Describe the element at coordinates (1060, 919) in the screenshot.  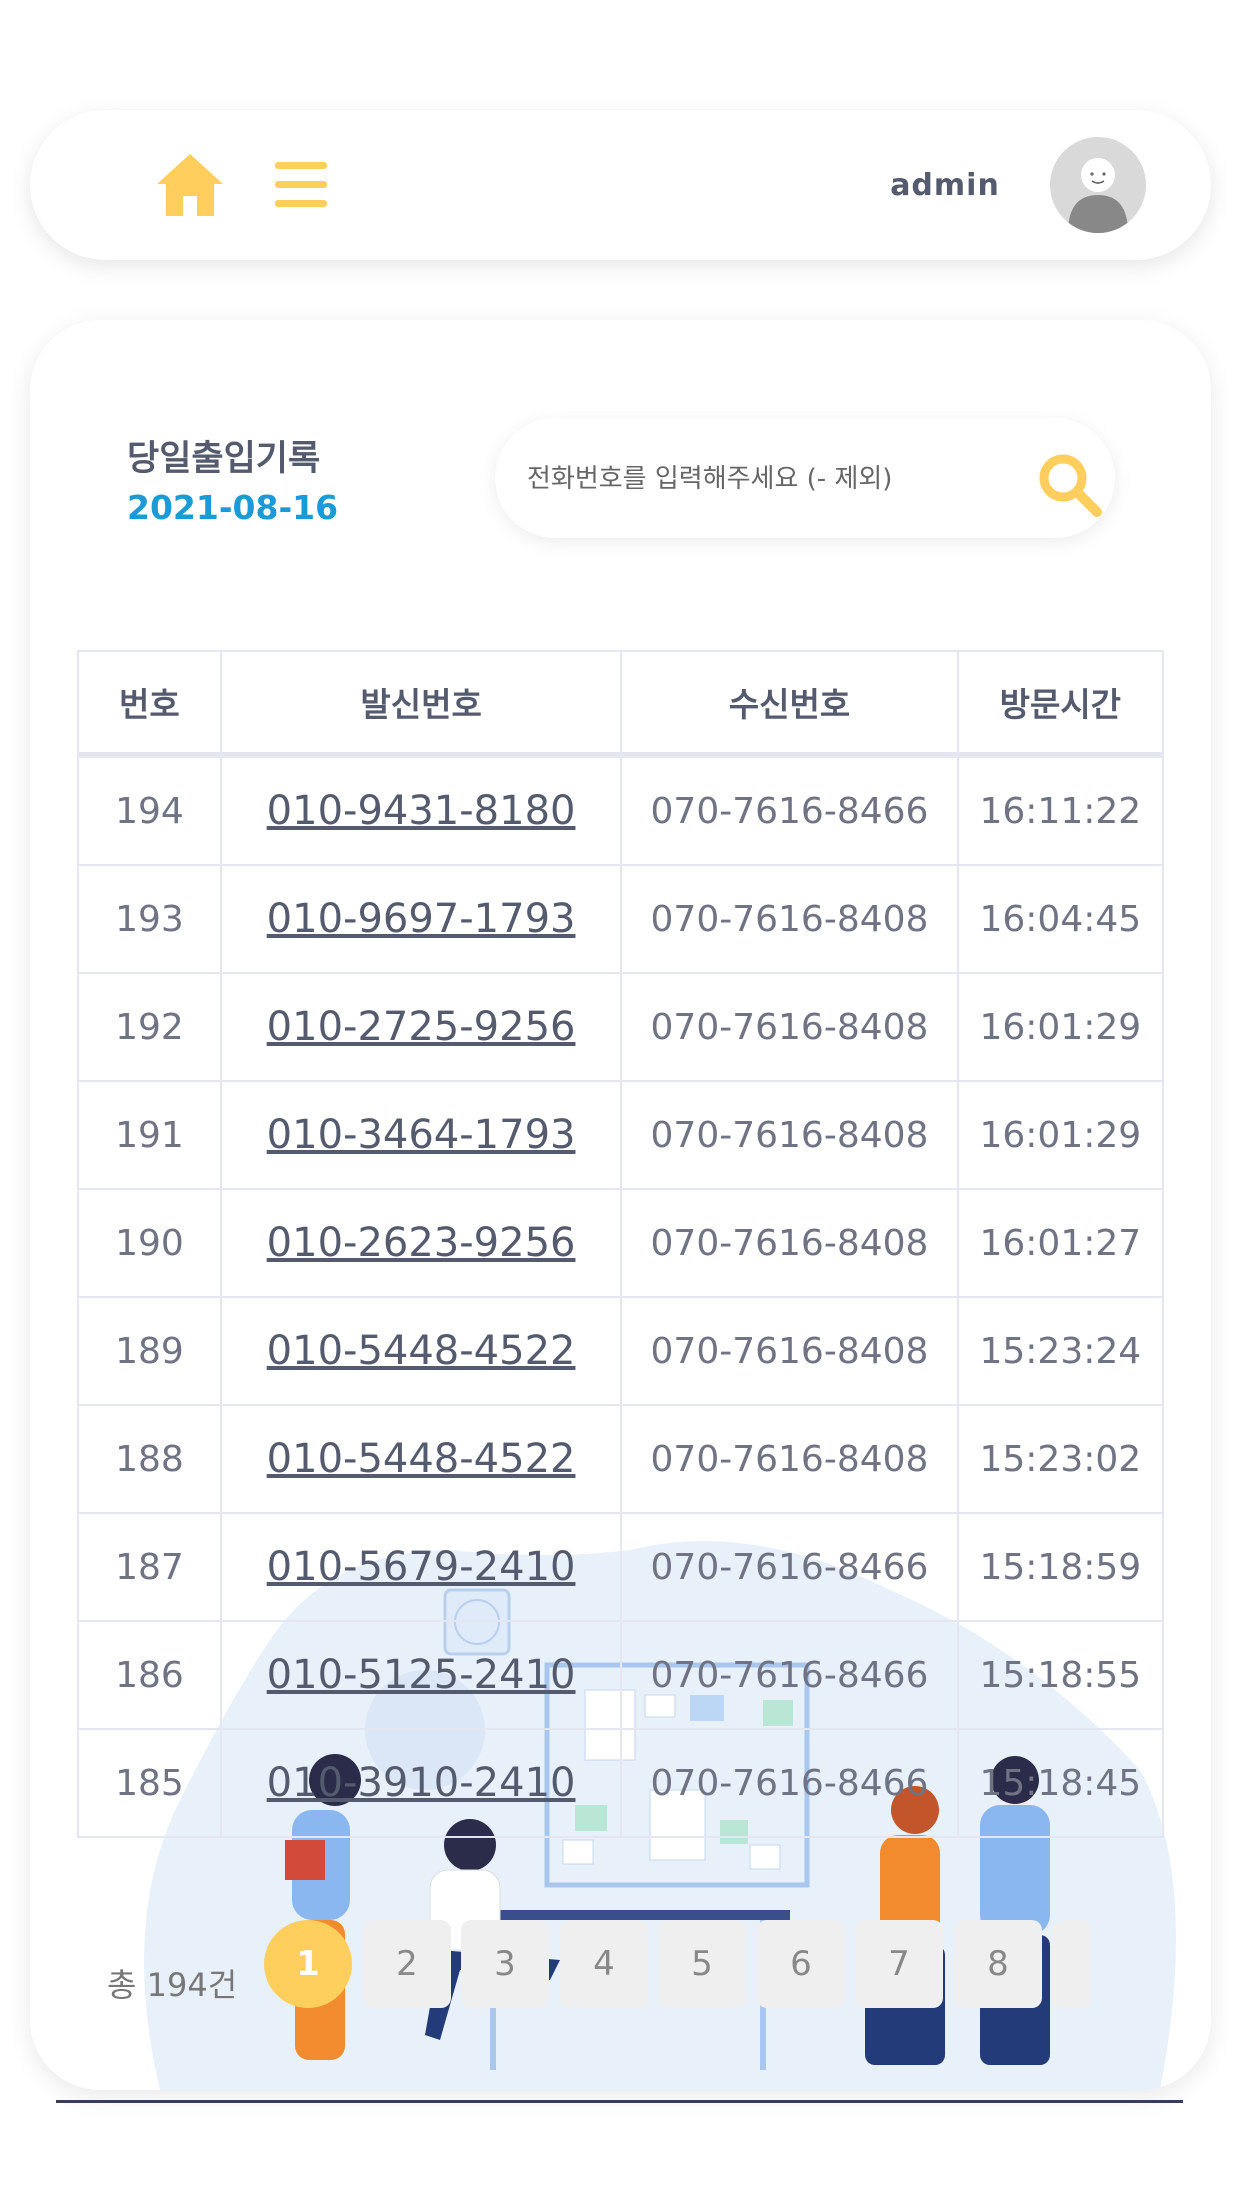
I see `visit-time: 16:04:45` at that location.